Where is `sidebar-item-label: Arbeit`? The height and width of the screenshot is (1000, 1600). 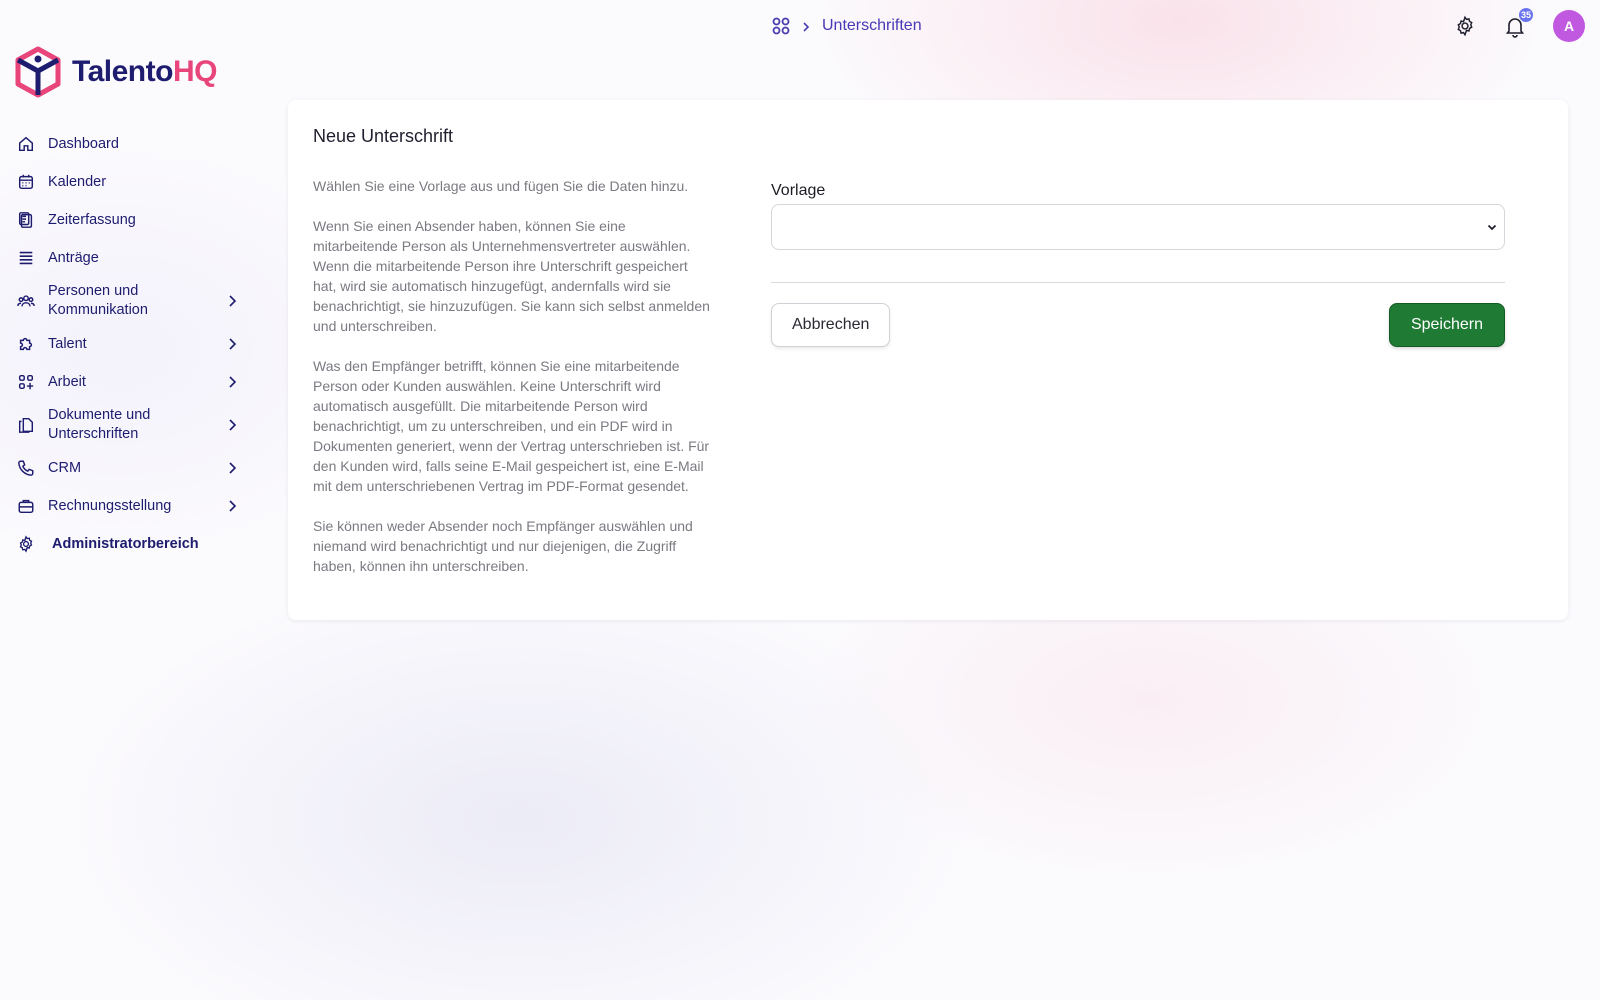
sidebar-item-label: Arbeit is located at coordinates (67, 381).